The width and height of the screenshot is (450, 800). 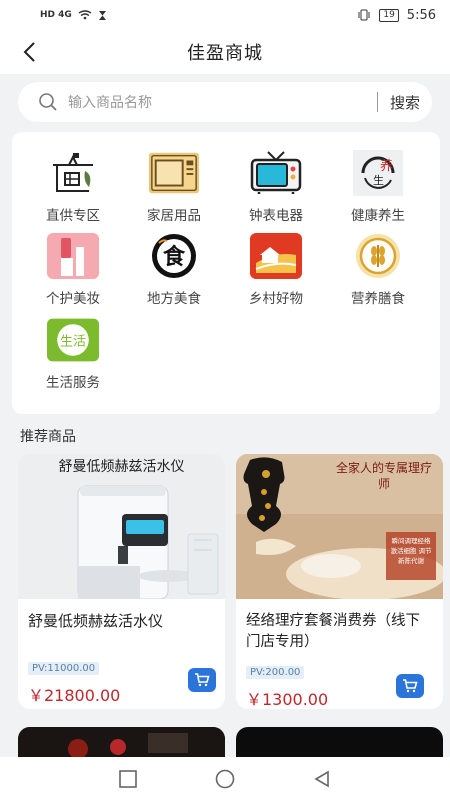 What do you see at coordinates (378, 256) in the screenshot?
I see `grain-icon` at bounding box center [378, 256].